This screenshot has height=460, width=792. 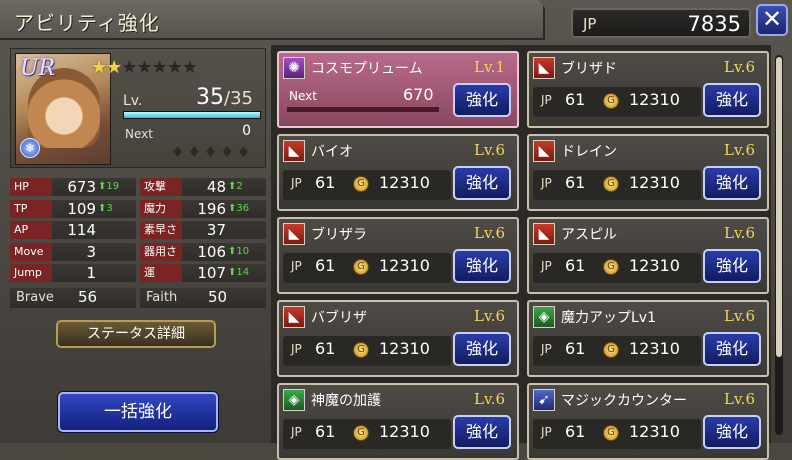 I want to click on ability-scrollbar, so click(x=779, y=245).